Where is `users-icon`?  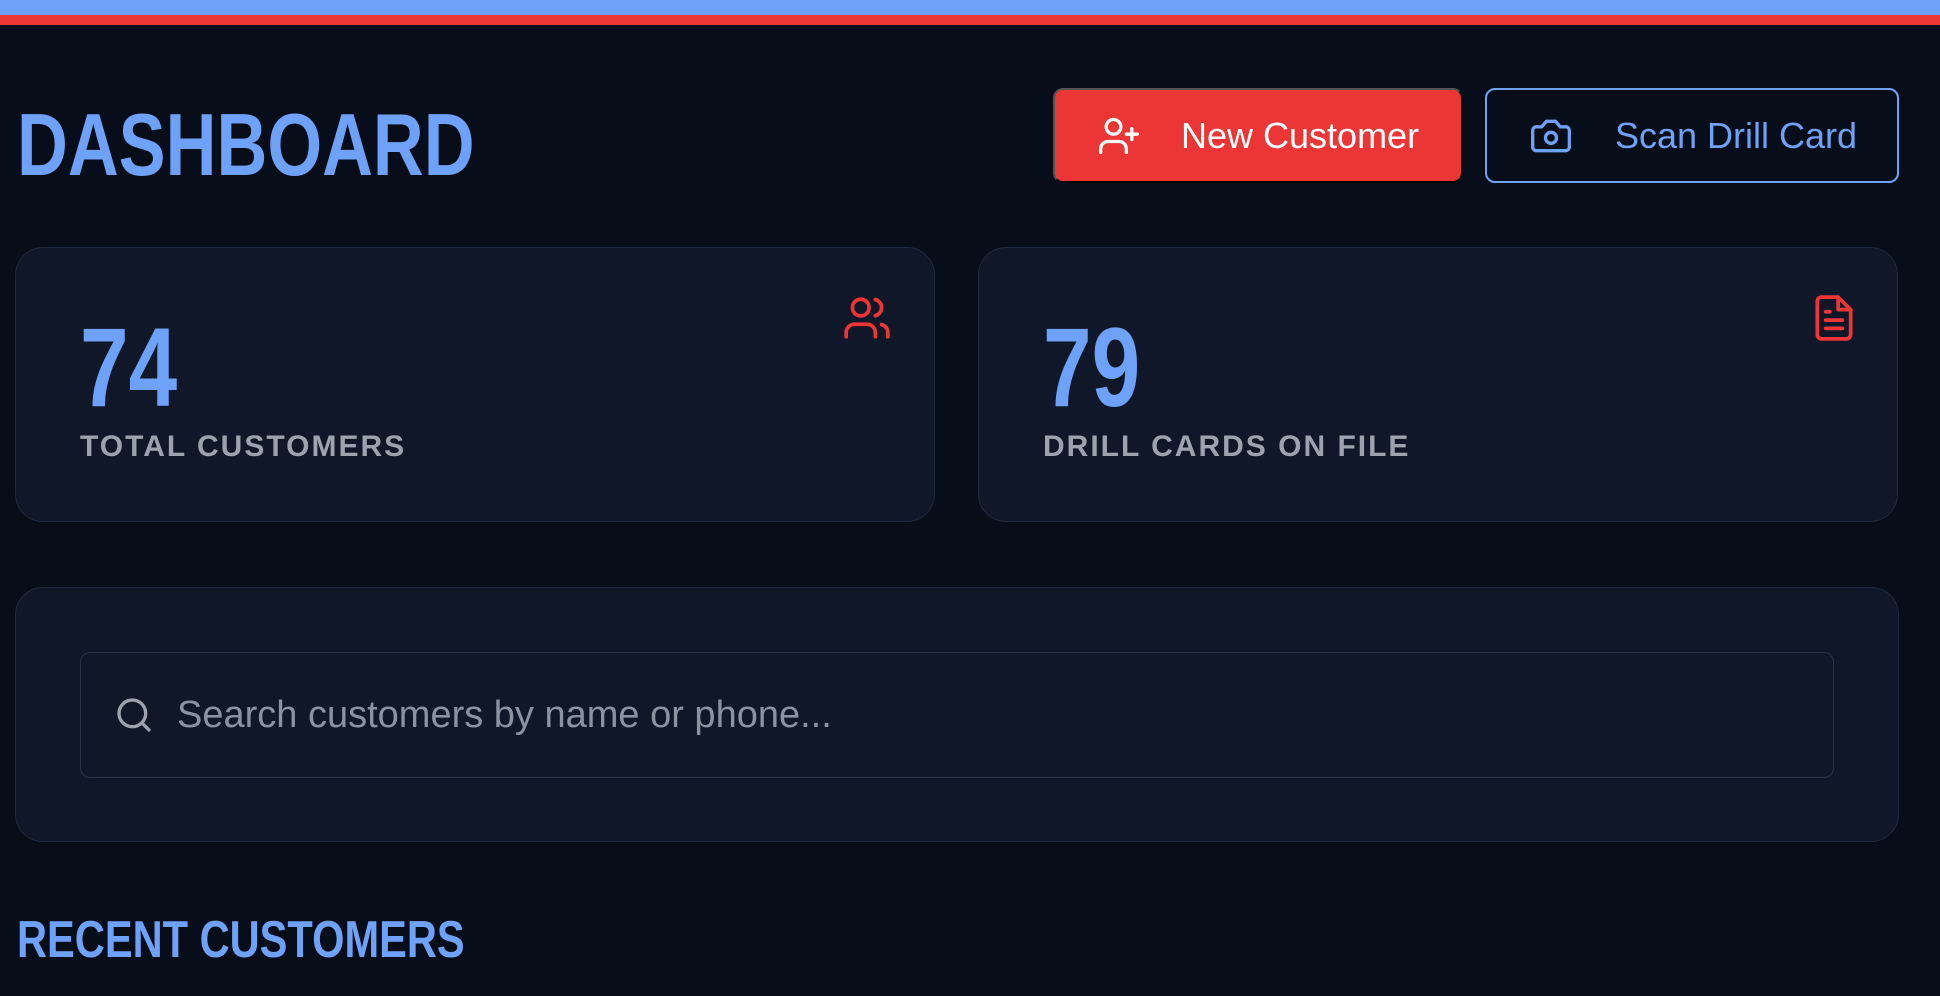
users-icon is located at coordinates (867, 318).